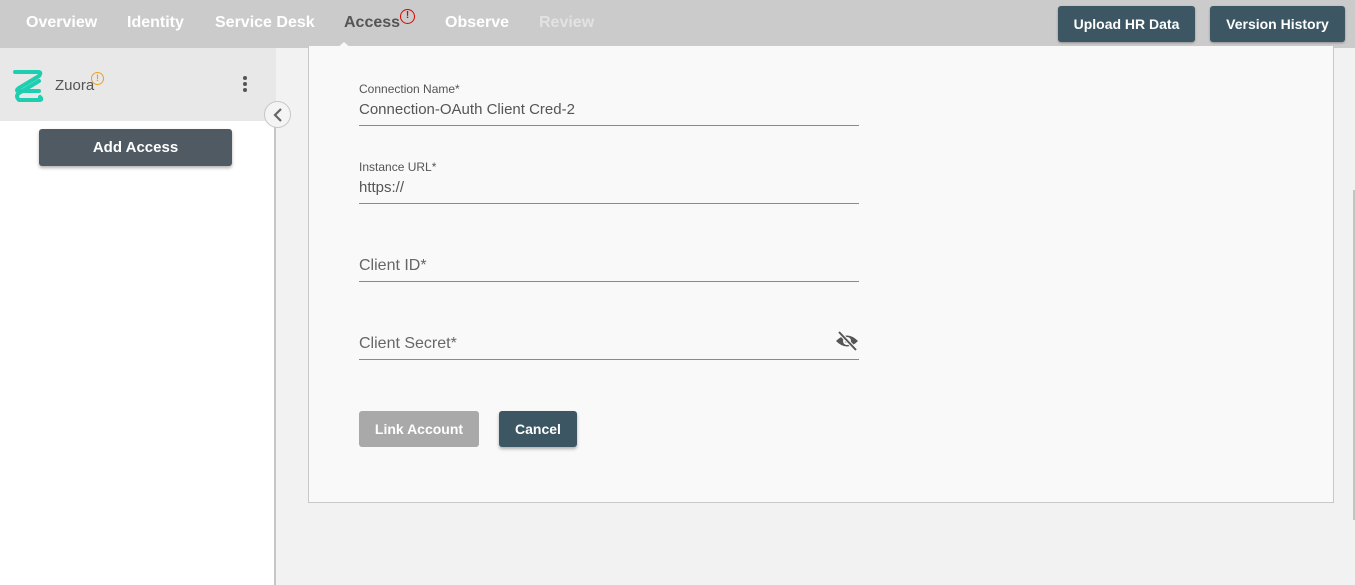 Image resolution: width=1355 pixels, height=585 pixels. Describe the element at coordinates (409, 89) in the screenshot. I see `connection-name-label: Connection Name*` at that location.